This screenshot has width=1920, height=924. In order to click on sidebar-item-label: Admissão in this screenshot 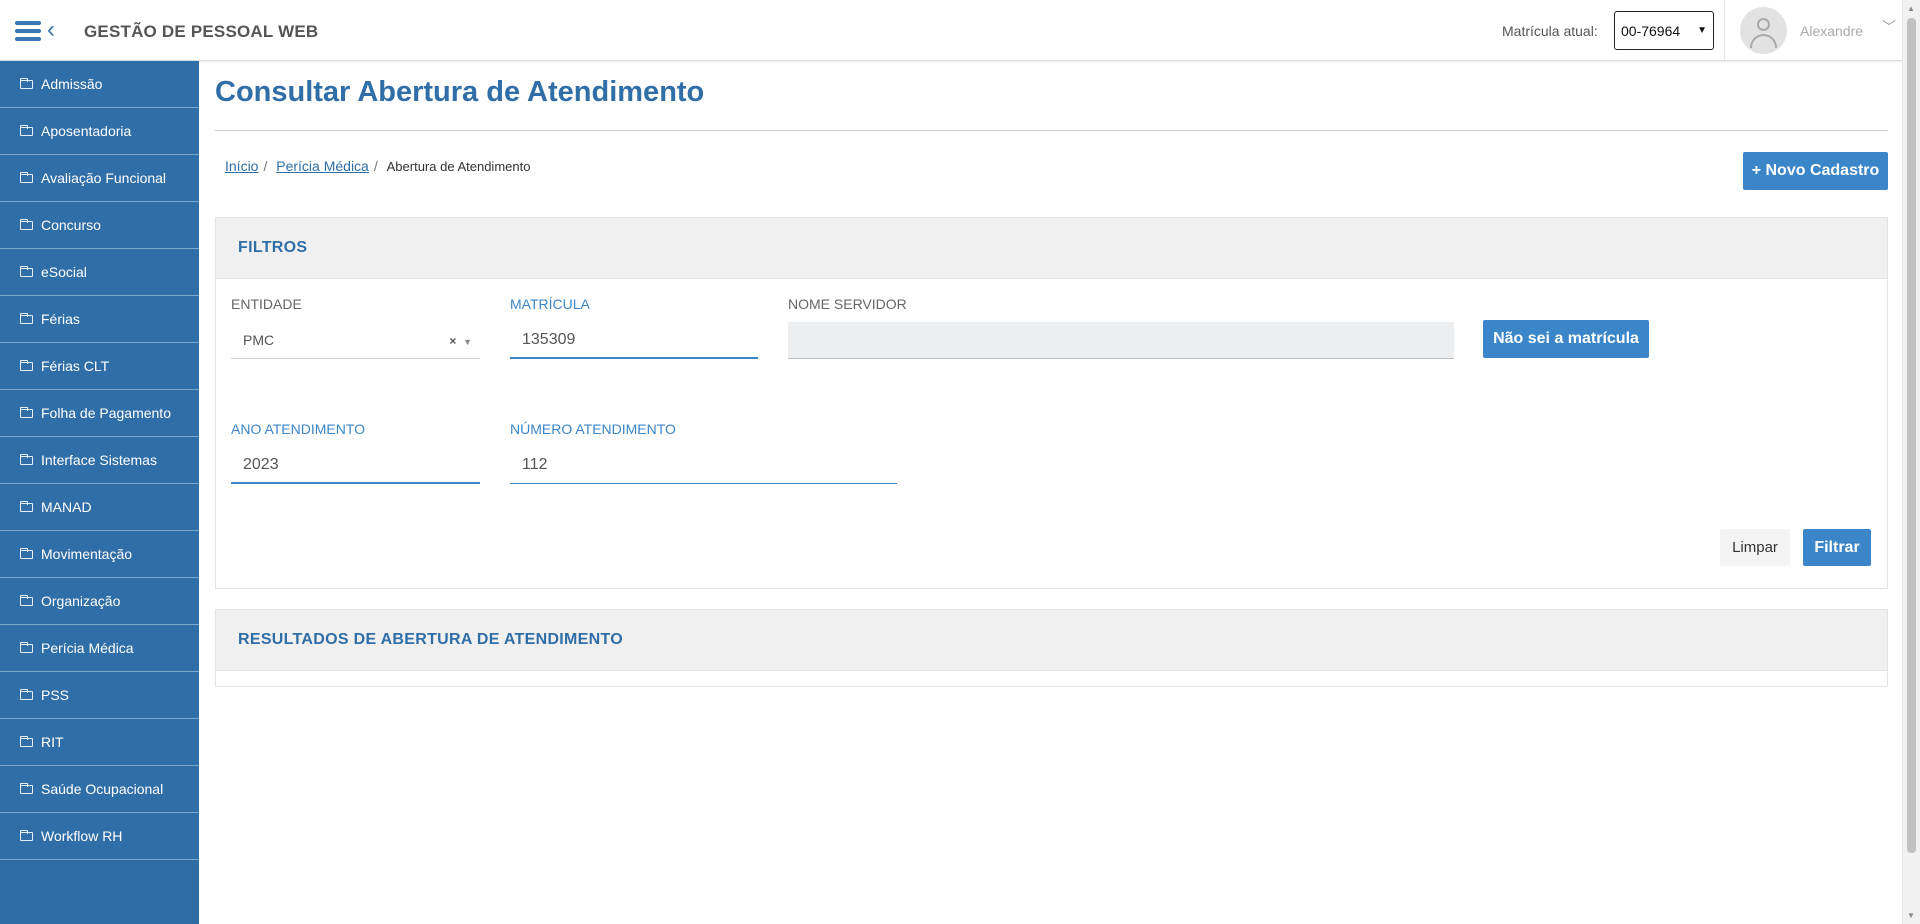, I will do `click(72, 84)`.